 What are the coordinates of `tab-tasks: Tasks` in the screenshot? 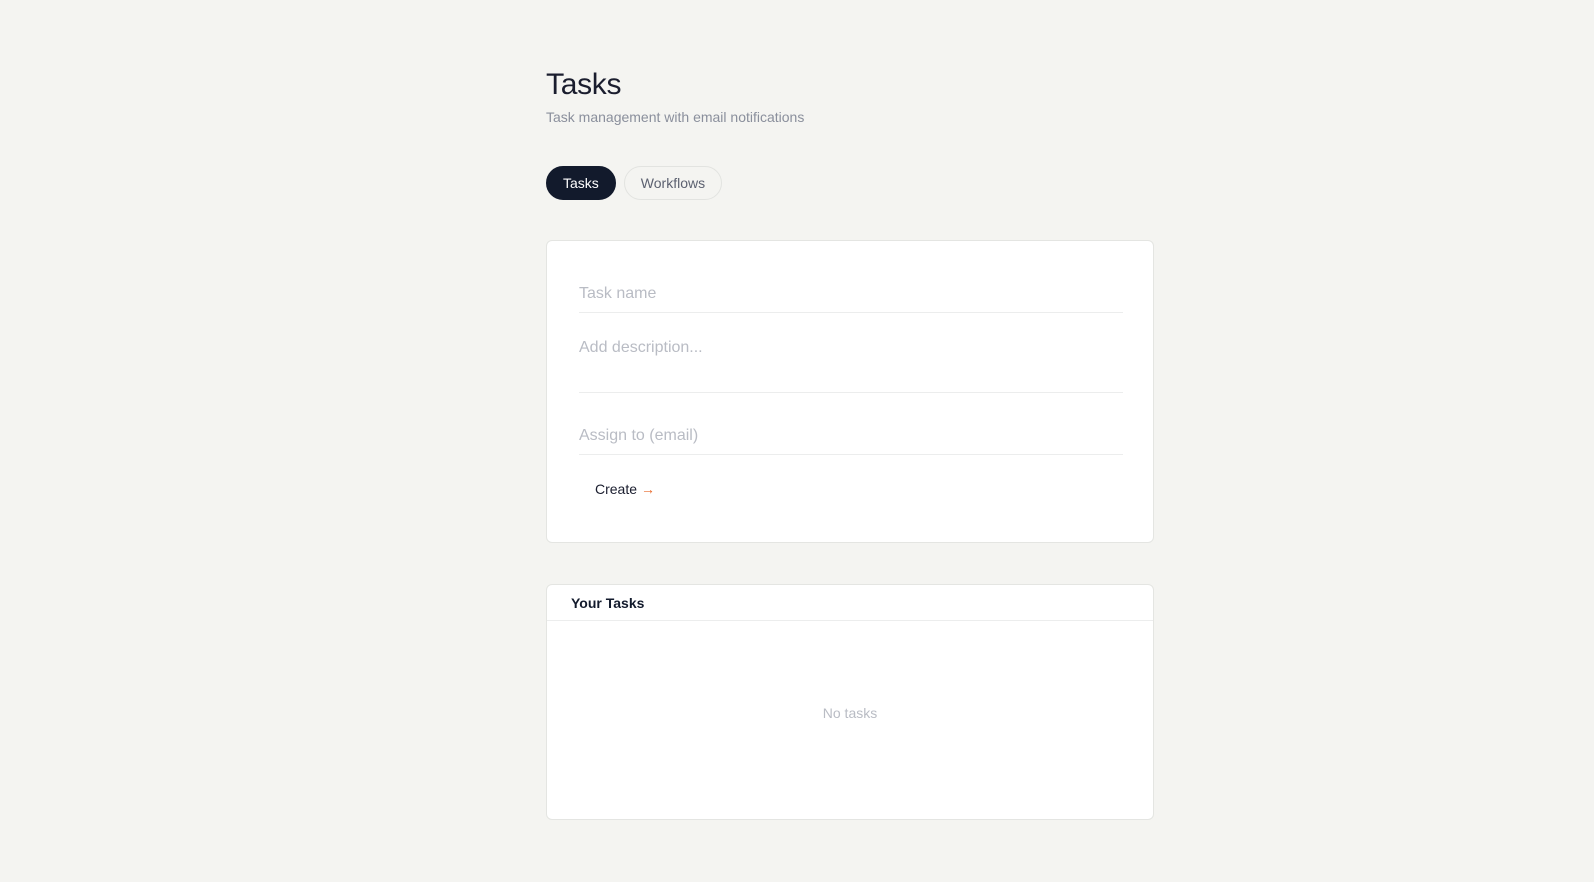 It's located at (581, 183).